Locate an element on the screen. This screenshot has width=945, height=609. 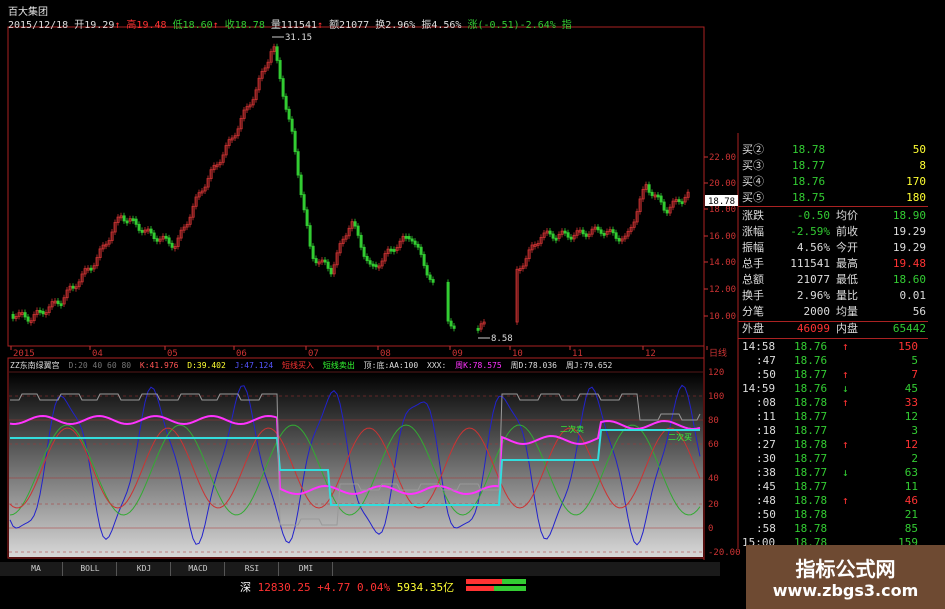
tab-rsi: RSI is located at coordinates (252, 569).